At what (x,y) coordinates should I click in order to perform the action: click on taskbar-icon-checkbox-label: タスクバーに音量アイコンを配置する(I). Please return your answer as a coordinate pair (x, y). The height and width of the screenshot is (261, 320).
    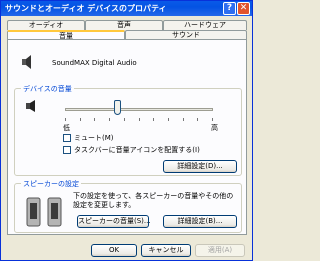
    Looking at the image, I should click on (137, 150).